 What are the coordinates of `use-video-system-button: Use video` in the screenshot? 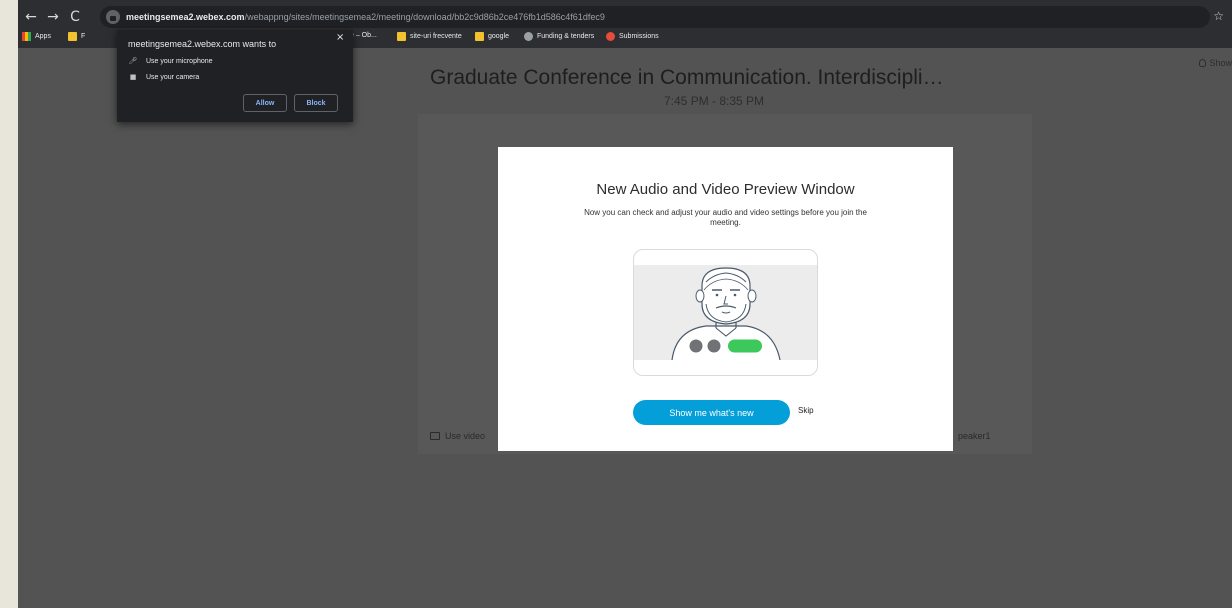 It's located at (457, 436).